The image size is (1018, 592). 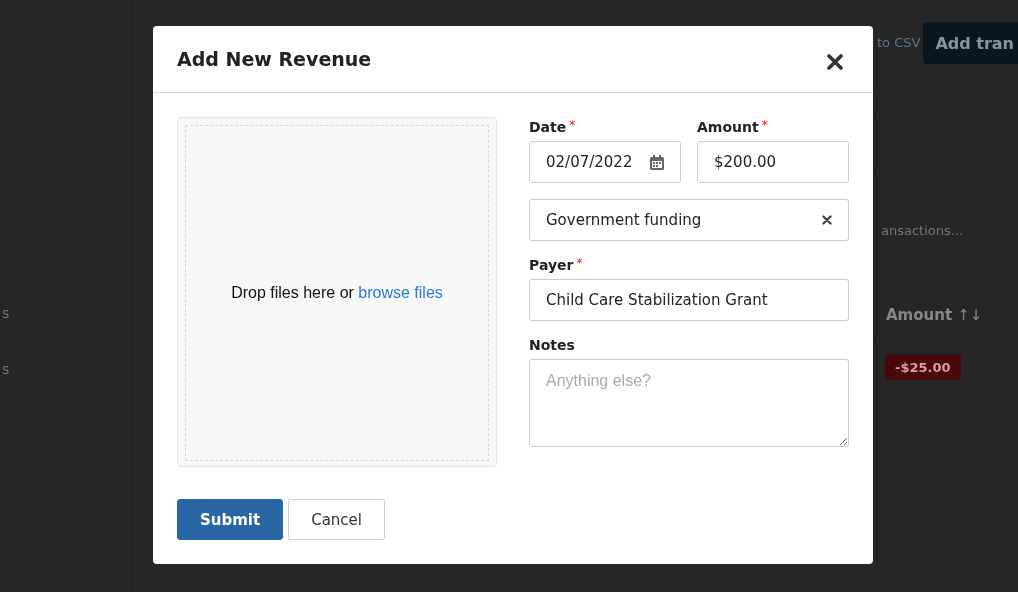 What do you see at coordinates (657, 162) in the screenshot?
I see `calendar-icon` at bounding box center [657, 162].